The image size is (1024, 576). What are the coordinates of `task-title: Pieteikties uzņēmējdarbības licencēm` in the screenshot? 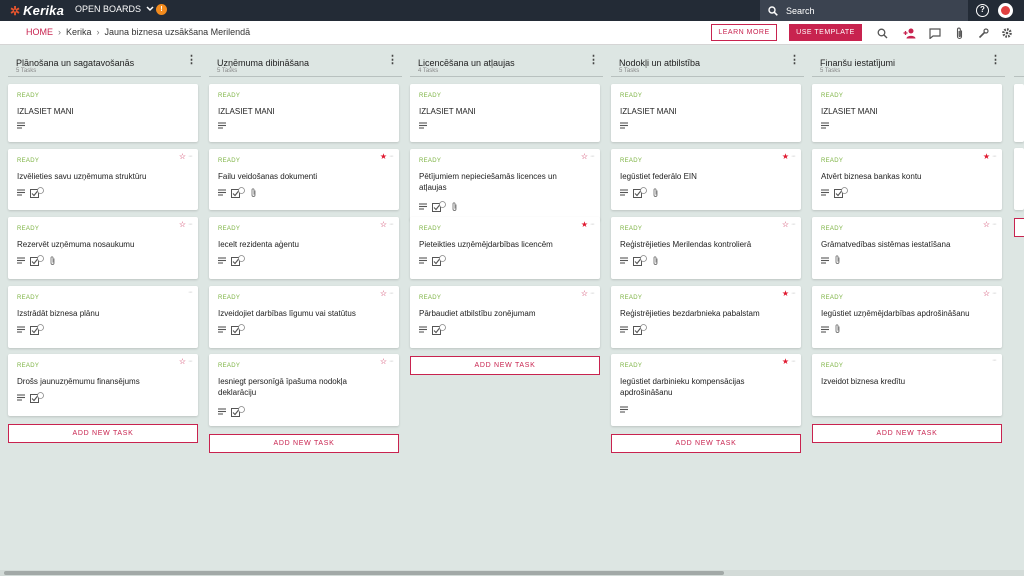 It's located at (501, 244).